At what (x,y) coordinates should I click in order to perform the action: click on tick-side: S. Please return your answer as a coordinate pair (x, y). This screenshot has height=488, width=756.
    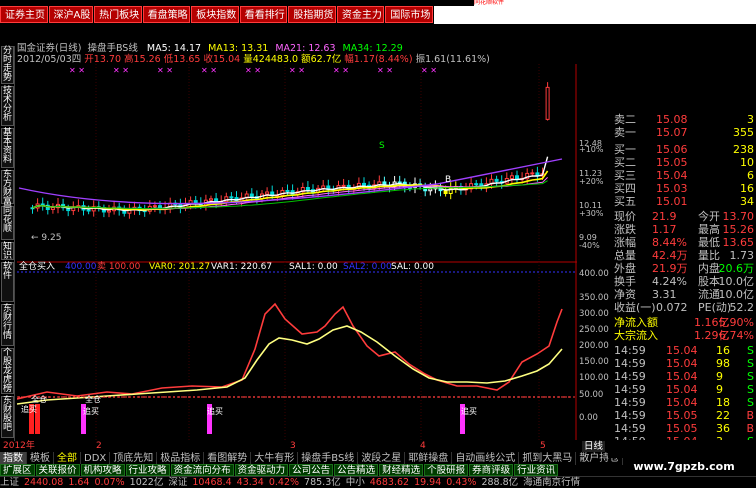
    Looking at the image, I should click on (750, 376).